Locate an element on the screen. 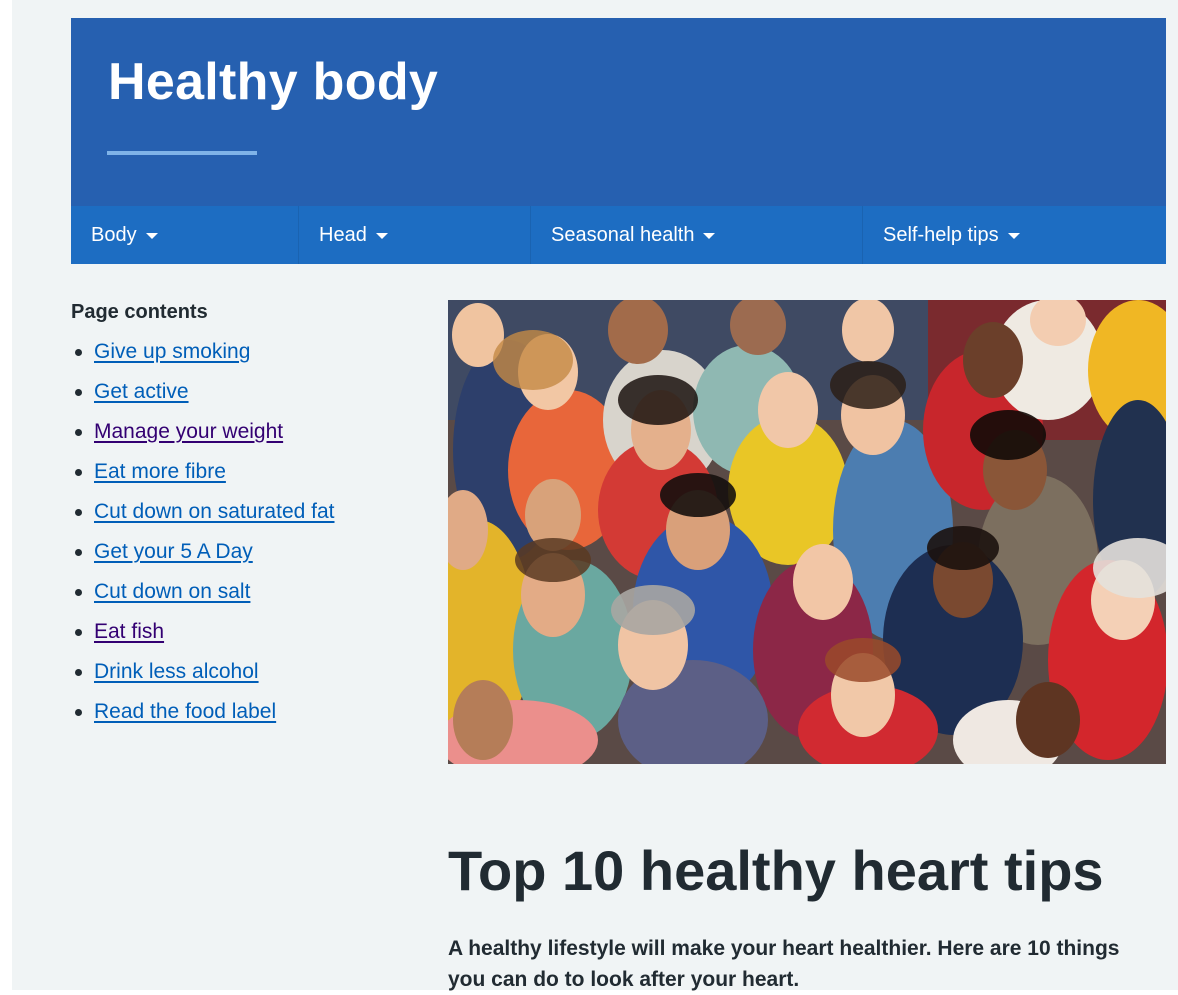  link-give-up-smoking: Give up smoking is located at coordinates (172, 351).